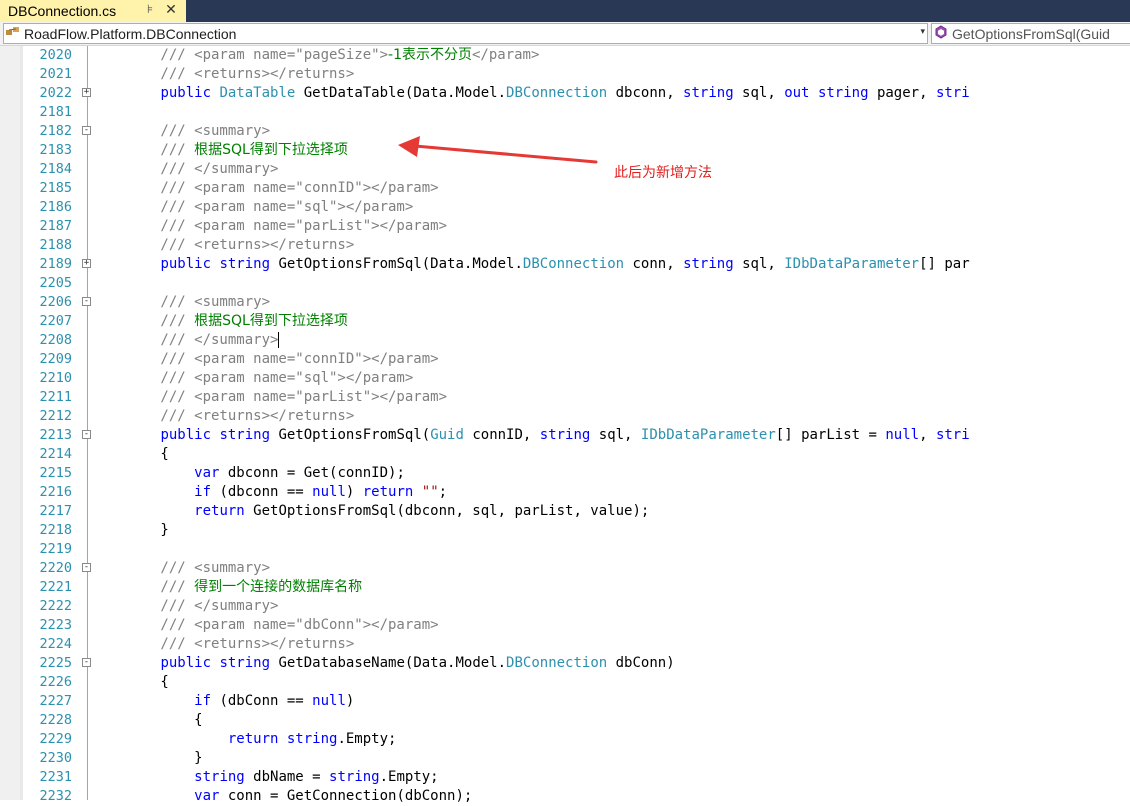 This screenshot has width=1130, height=806. What do you see at coordinates (663, 173) in the screenshot?
I see `annotation-label: 此后为新增方法` at bounding box center [663, 173].